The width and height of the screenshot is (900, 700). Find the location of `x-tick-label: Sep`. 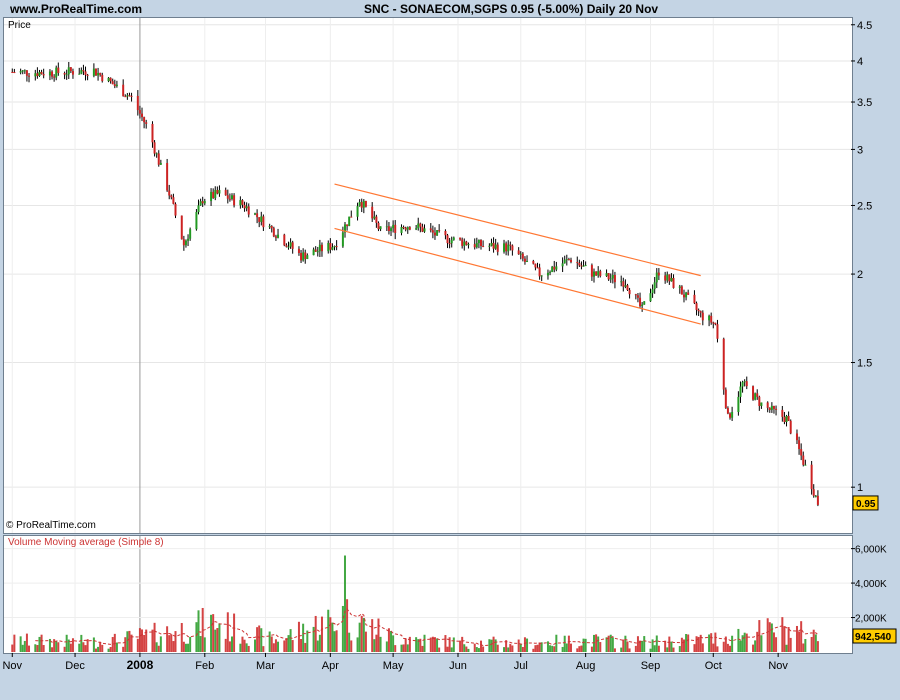

x-tick-label: Sep is located at coordinates (651, 666).